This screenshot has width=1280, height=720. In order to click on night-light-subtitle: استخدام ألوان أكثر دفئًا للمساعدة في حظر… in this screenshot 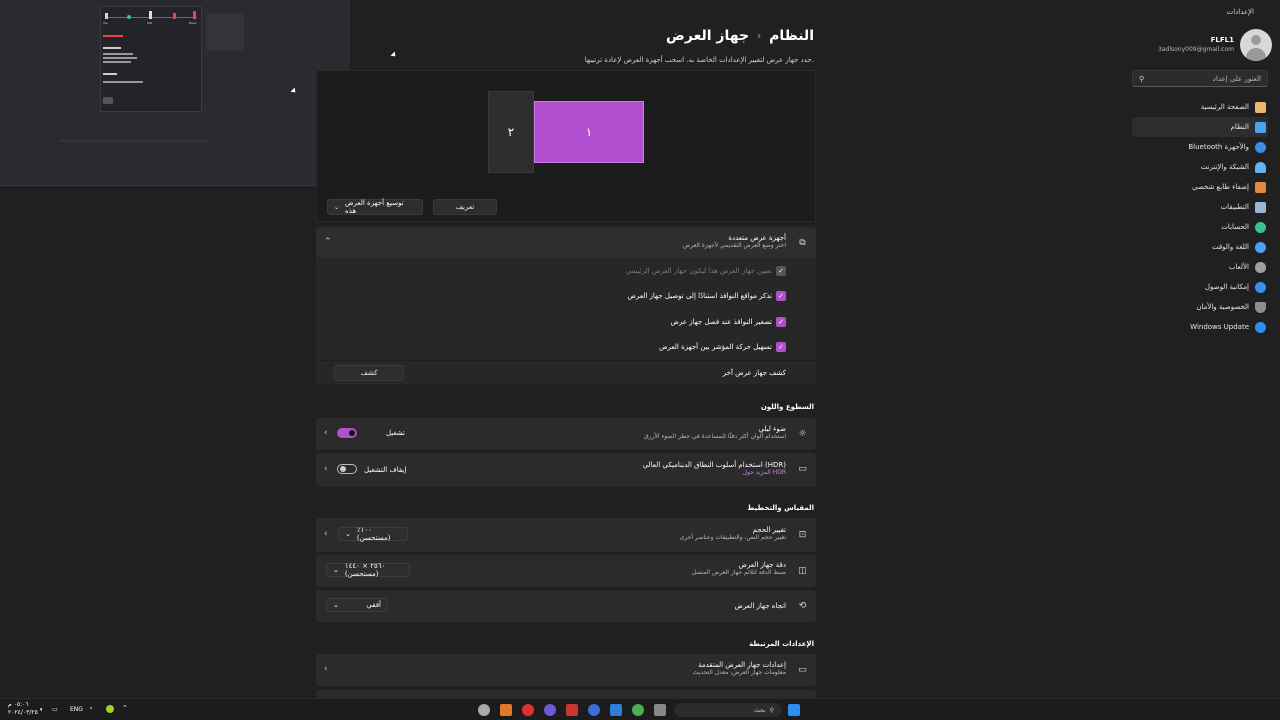, I will do `click(715, 436)`.